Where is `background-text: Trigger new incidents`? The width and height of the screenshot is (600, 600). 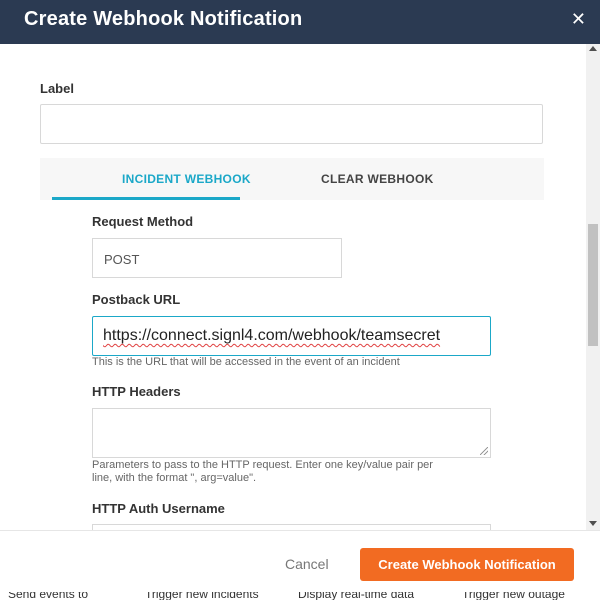
background-text: Trigger new incidents is located at coordinates (202, 596).